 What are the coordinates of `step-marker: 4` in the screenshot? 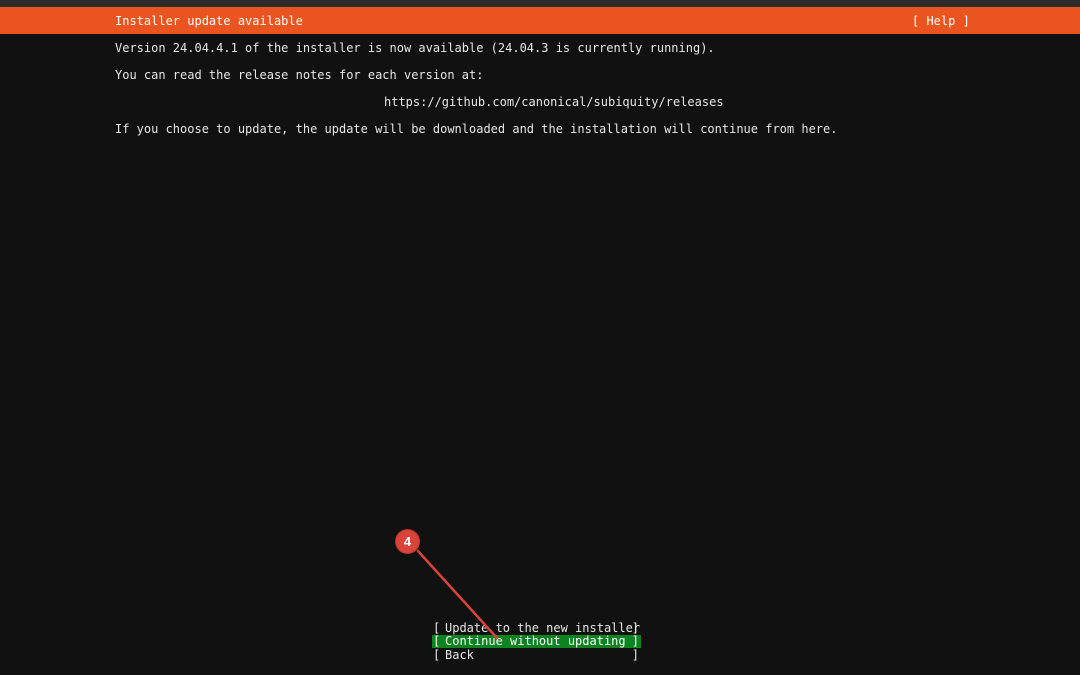 It's located at (407, 541).